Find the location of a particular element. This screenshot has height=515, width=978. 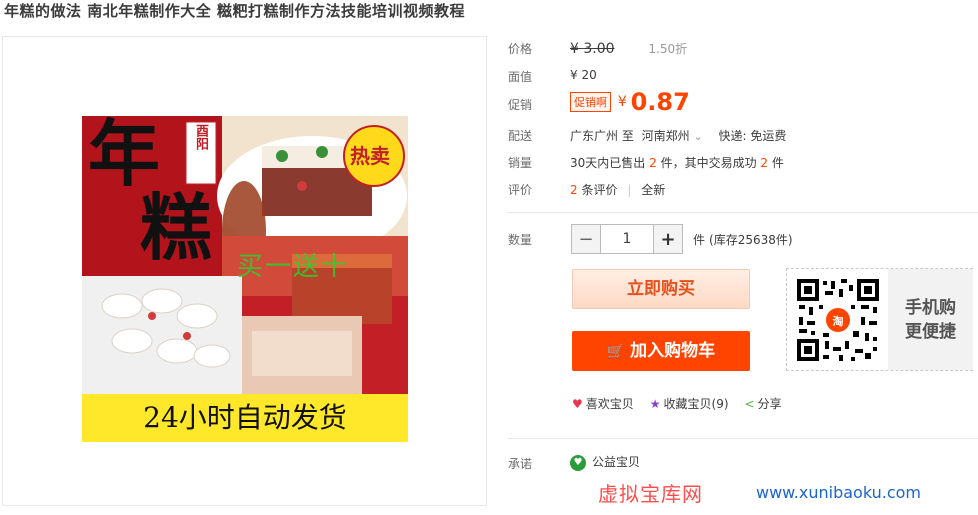

sales-info: 30天内已售出 2 件，其中交易成功 2 件 is located at coordinates (677, 162).